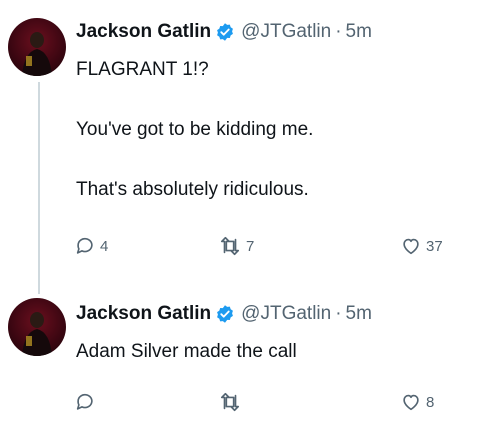 The height and width of the screenshot is (440, 500). Describe the element at coordinates (274, 402) in the screenshot. I see `tweet-actions: 8` at that location.